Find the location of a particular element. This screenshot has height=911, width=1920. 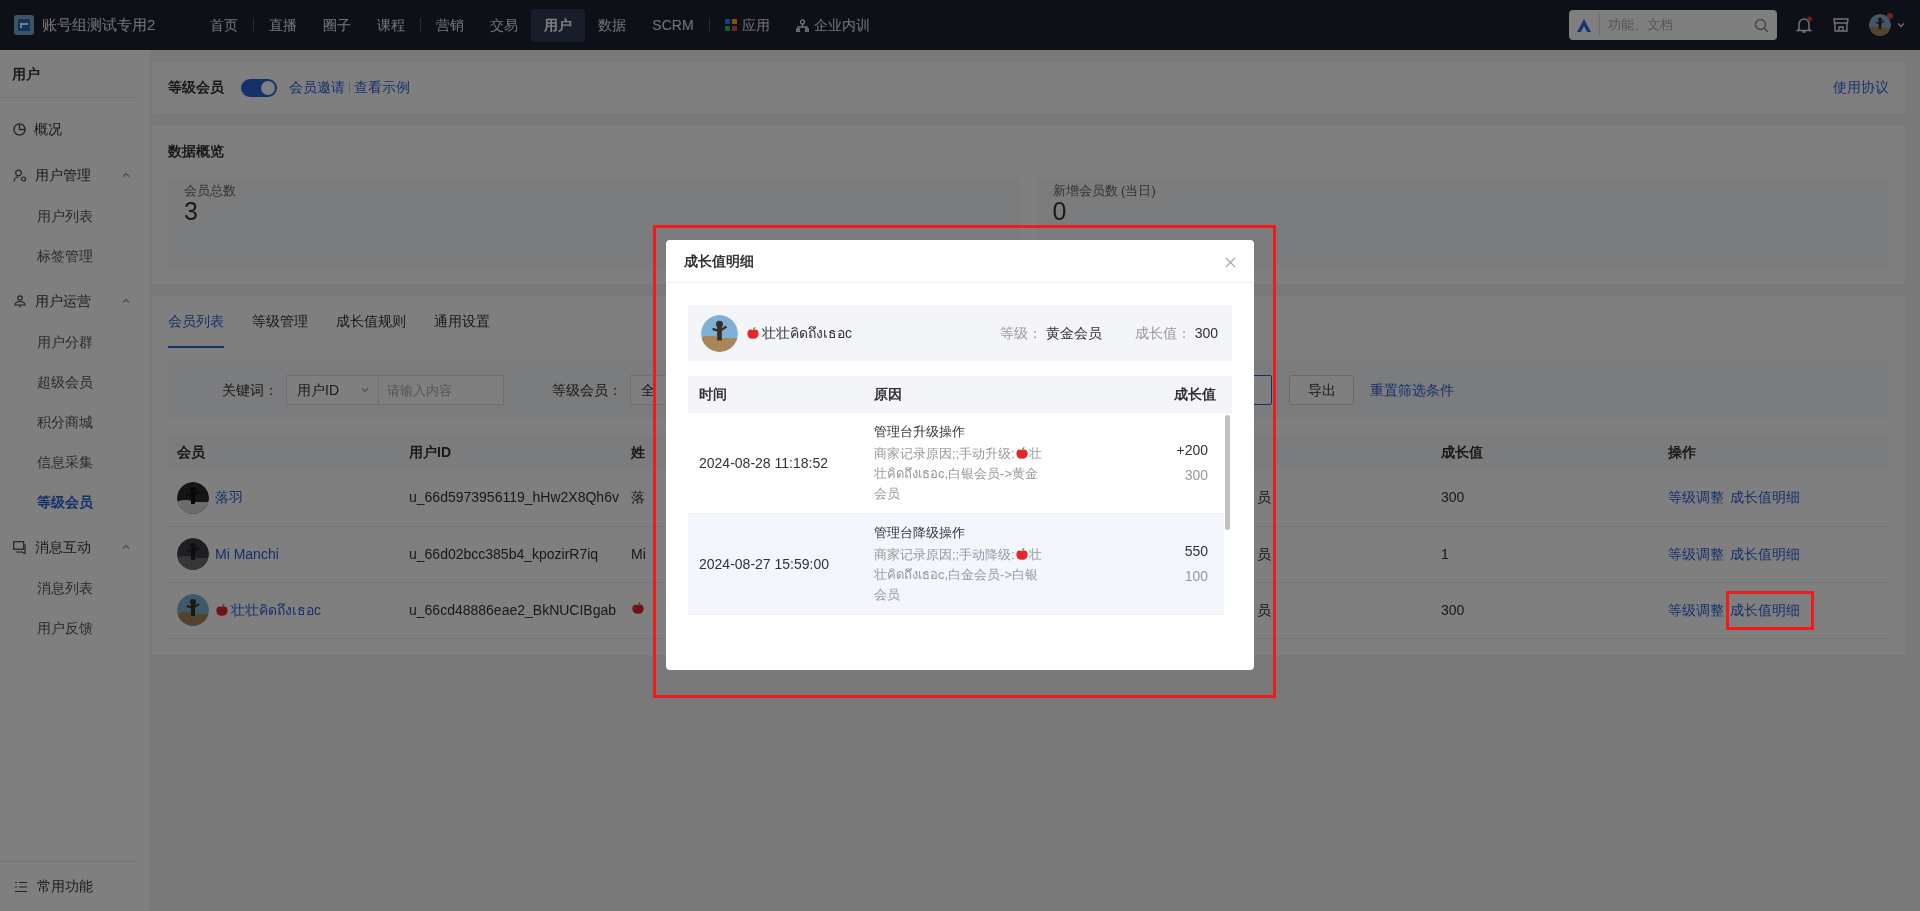

apps-icon is located at coordinates (730, 25).